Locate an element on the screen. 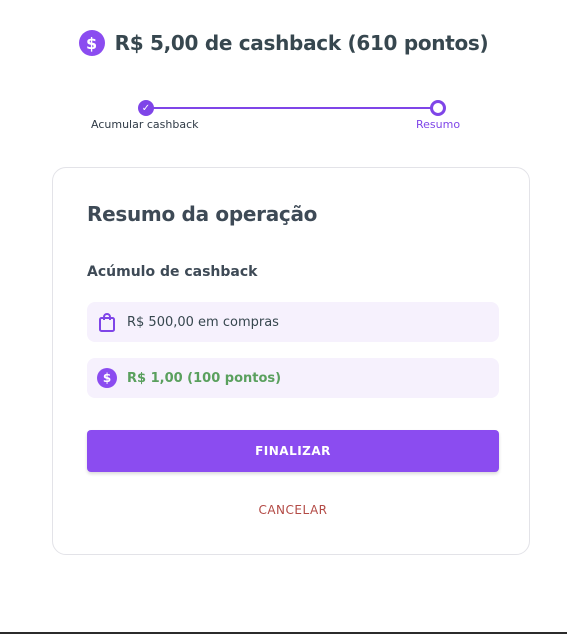 This screenshot has width=567, height=634. shopping-bag-icon is located at coordinates (107, 322).